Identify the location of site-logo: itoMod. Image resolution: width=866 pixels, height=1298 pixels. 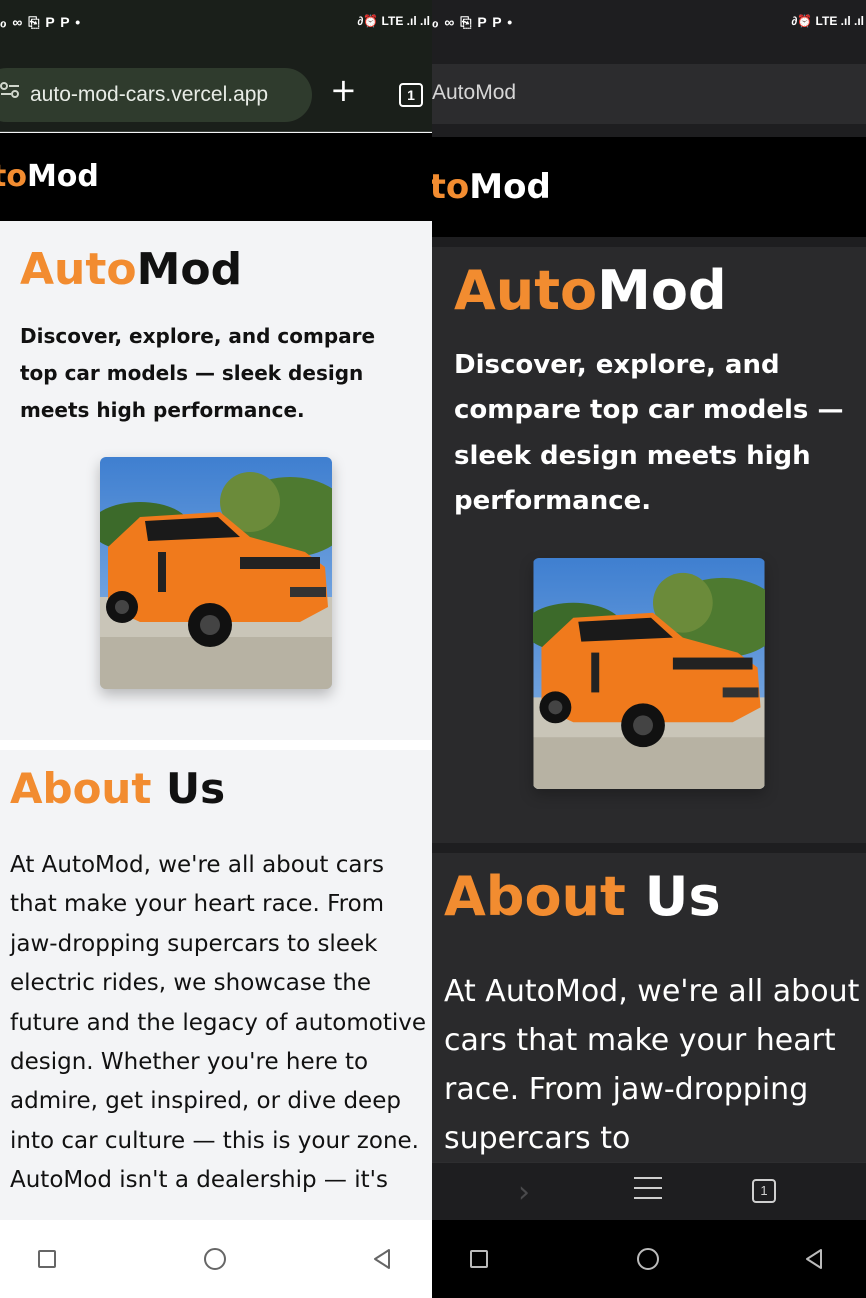
(491, 187).